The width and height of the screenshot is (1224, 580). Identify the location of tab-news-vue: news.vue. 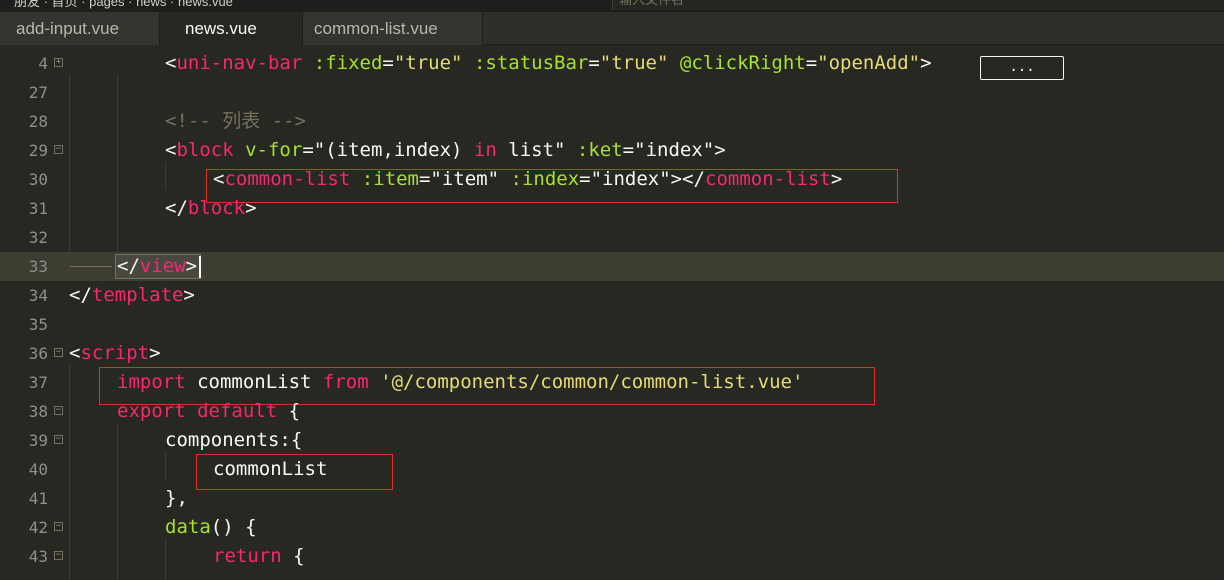
(231, 28).